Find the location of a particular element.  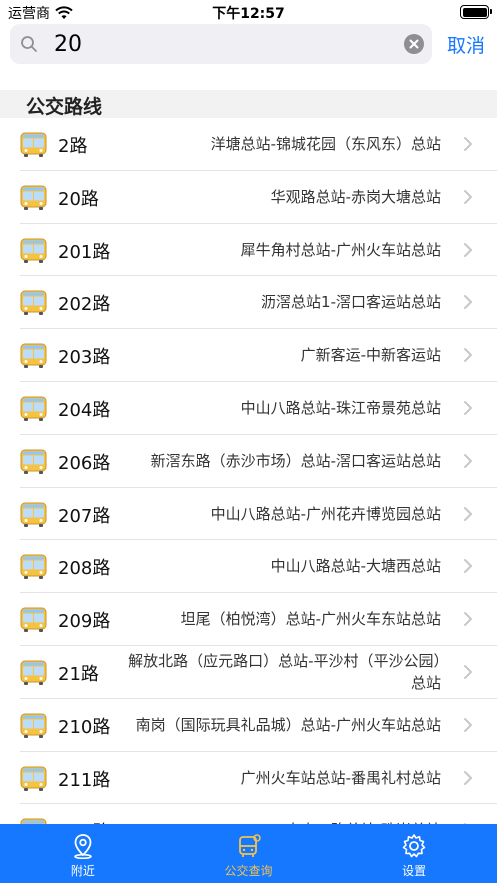

tab-bar: 附近 公交查询 设置 is located at coordinates (248, 853).